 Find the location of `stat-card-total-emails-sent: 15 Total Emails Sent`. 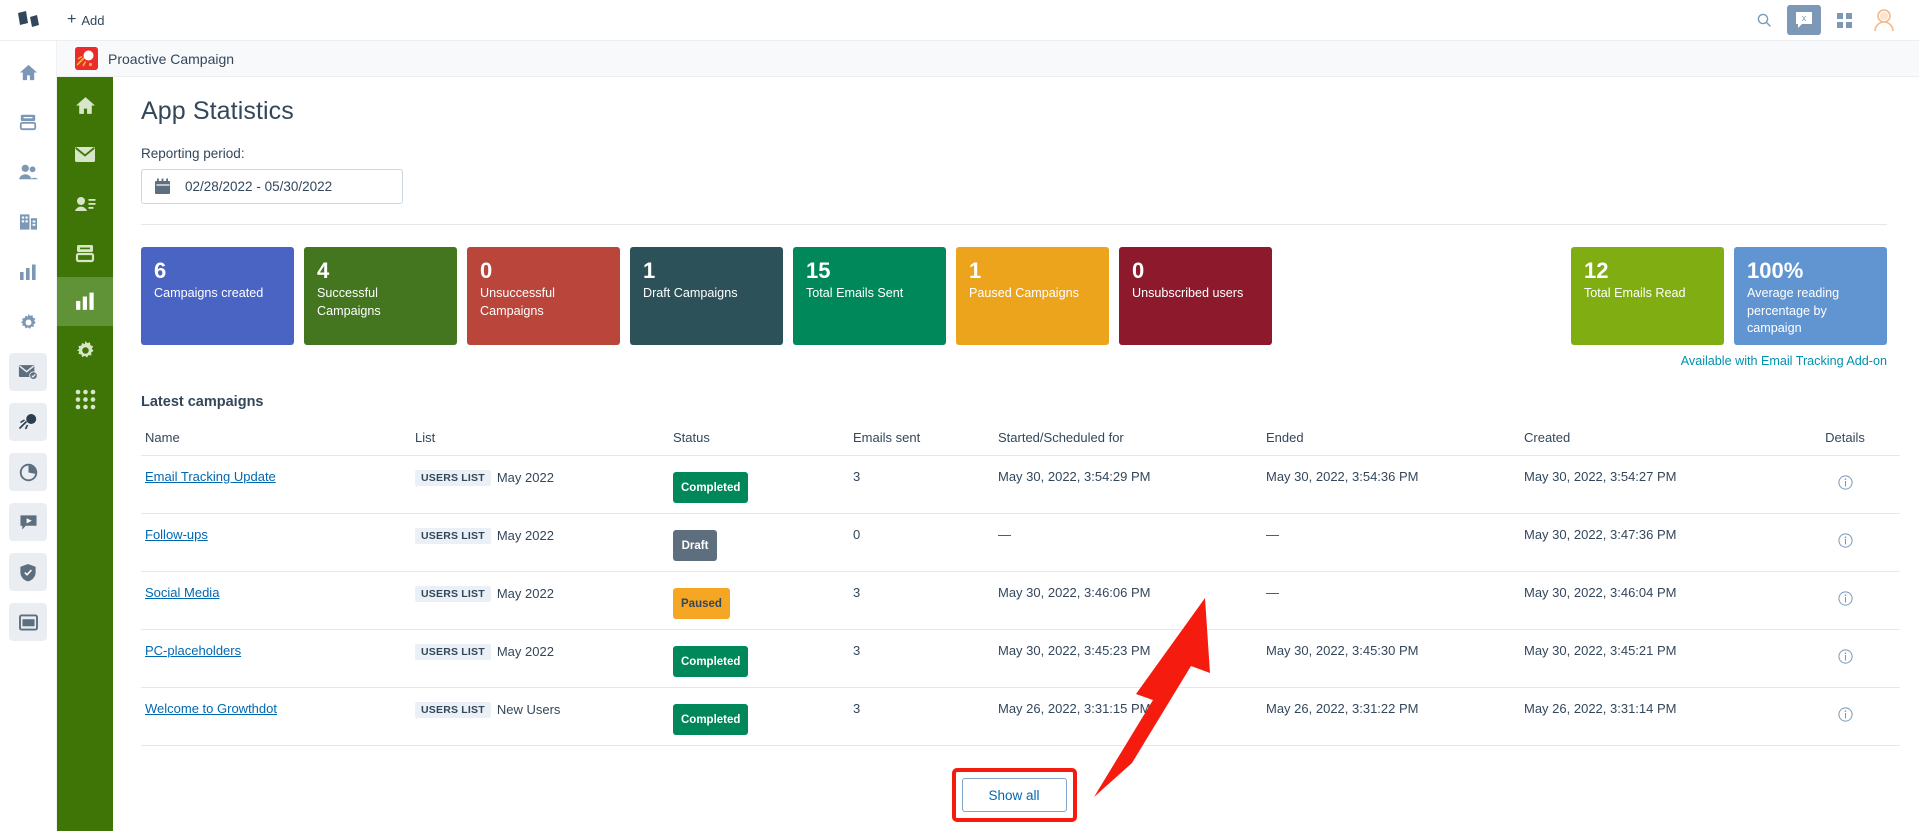

stat-card-total-emails-sent: 15 Total Emails Sent is located at coordinates (869, 296).